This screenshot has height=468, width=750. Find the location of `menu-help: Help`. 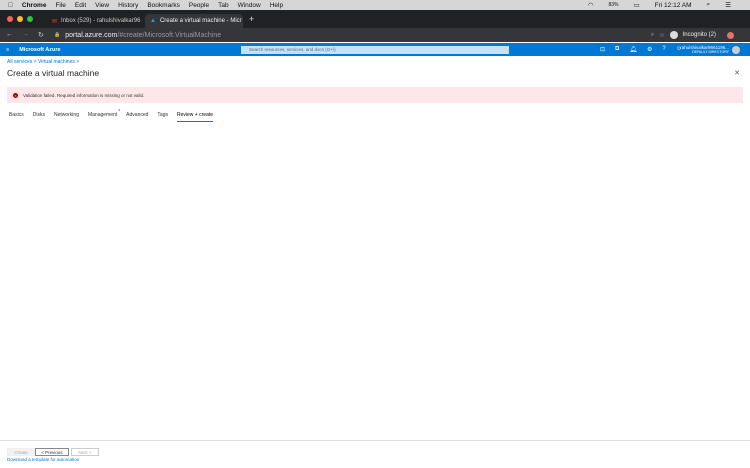

menu-help: Help is located at coordinates (276, 5).